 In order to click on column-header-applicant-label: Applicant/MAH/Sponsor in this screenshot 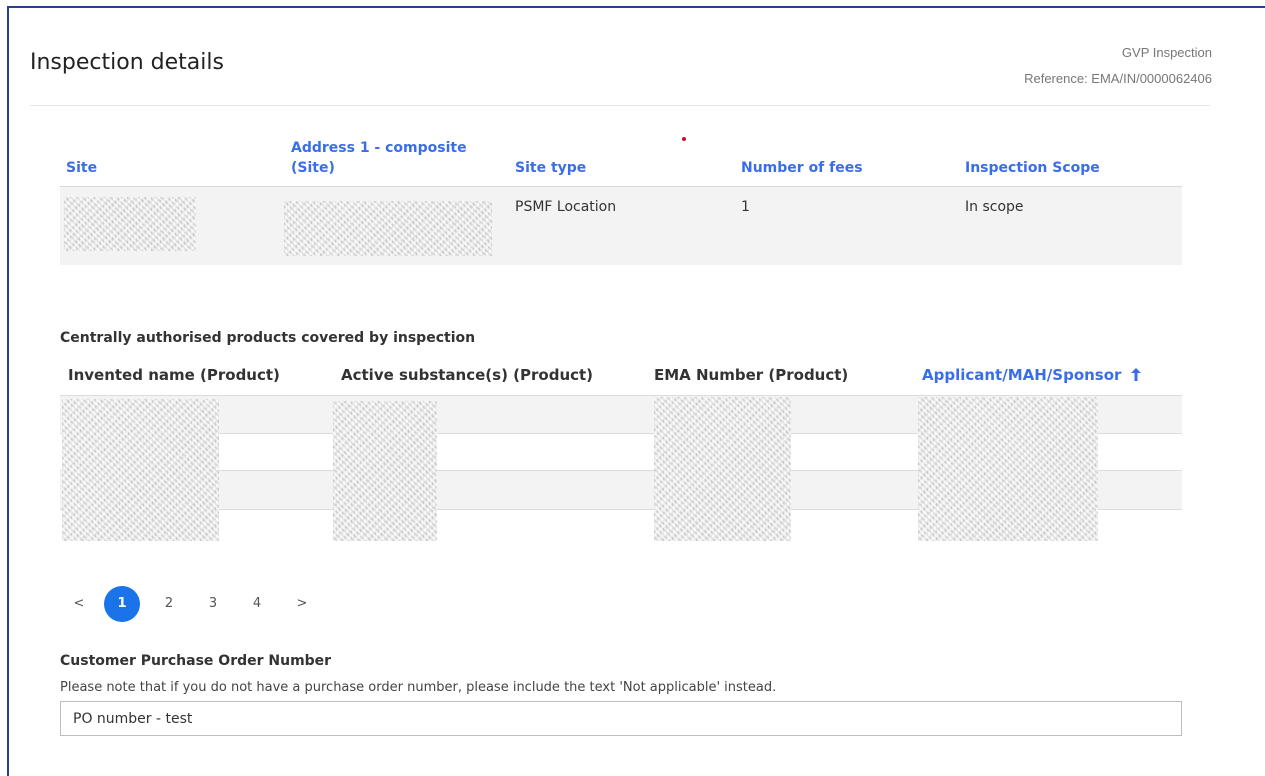, I will do `click(1022, 375)`.